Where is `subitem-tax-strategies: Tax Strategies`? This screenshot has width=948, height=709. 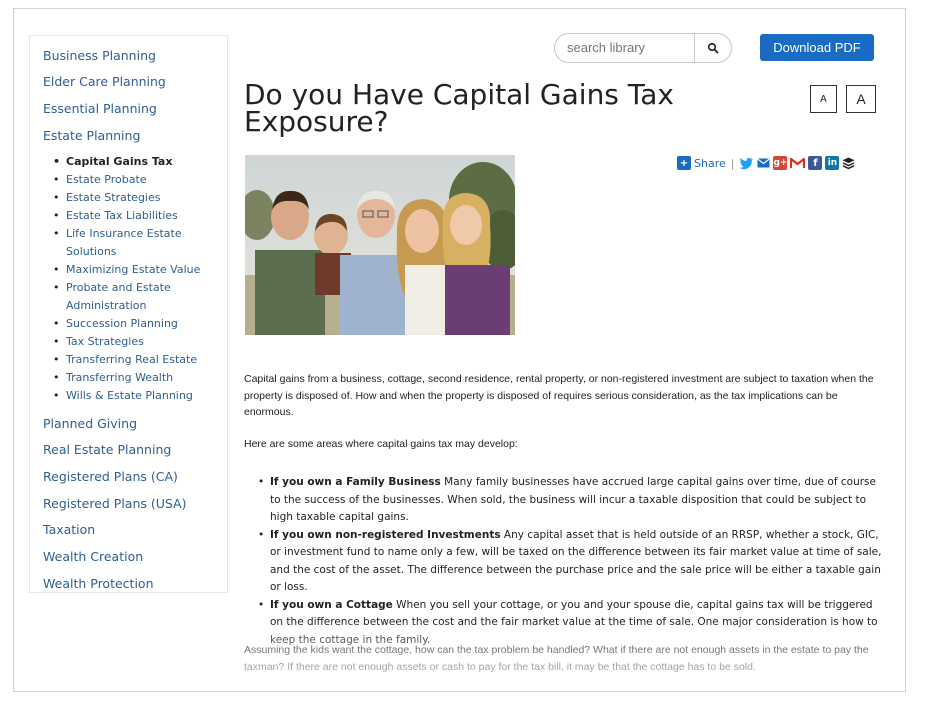 subitem-tax-strategies: Tax Strategies is located at coordinates (131, 342).